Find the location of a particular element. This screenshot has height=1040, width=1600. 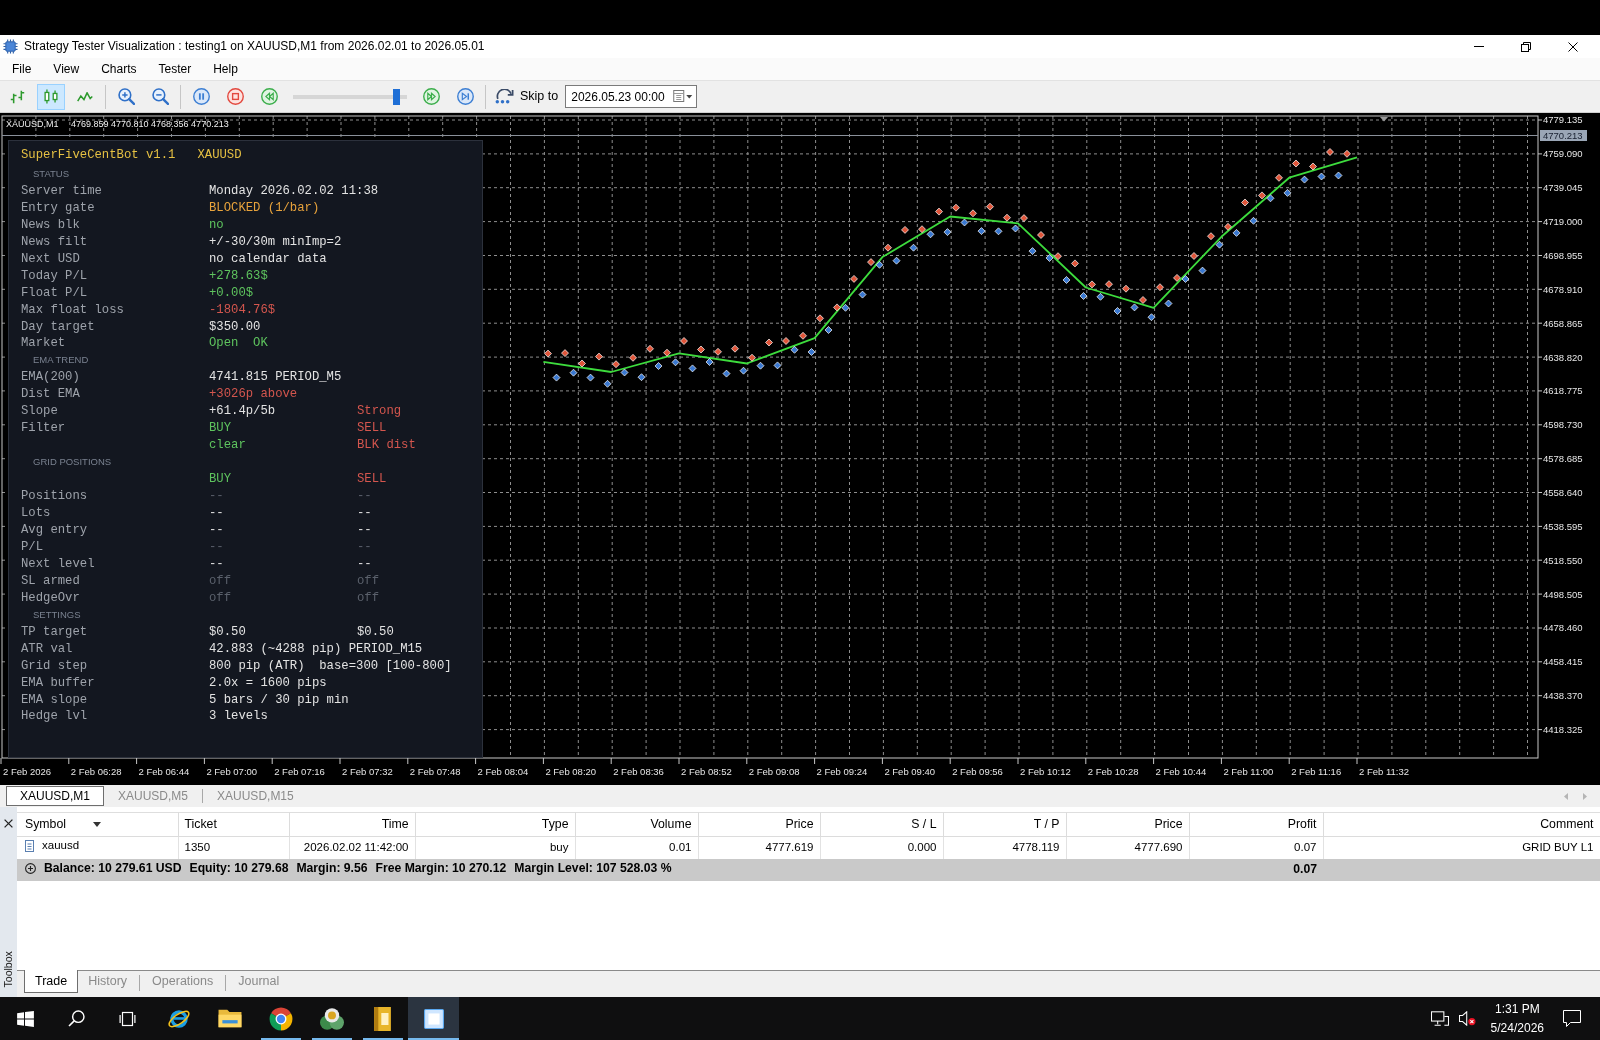

clock-date: 5/24/2026 is located at coordinates (1517, 1028).